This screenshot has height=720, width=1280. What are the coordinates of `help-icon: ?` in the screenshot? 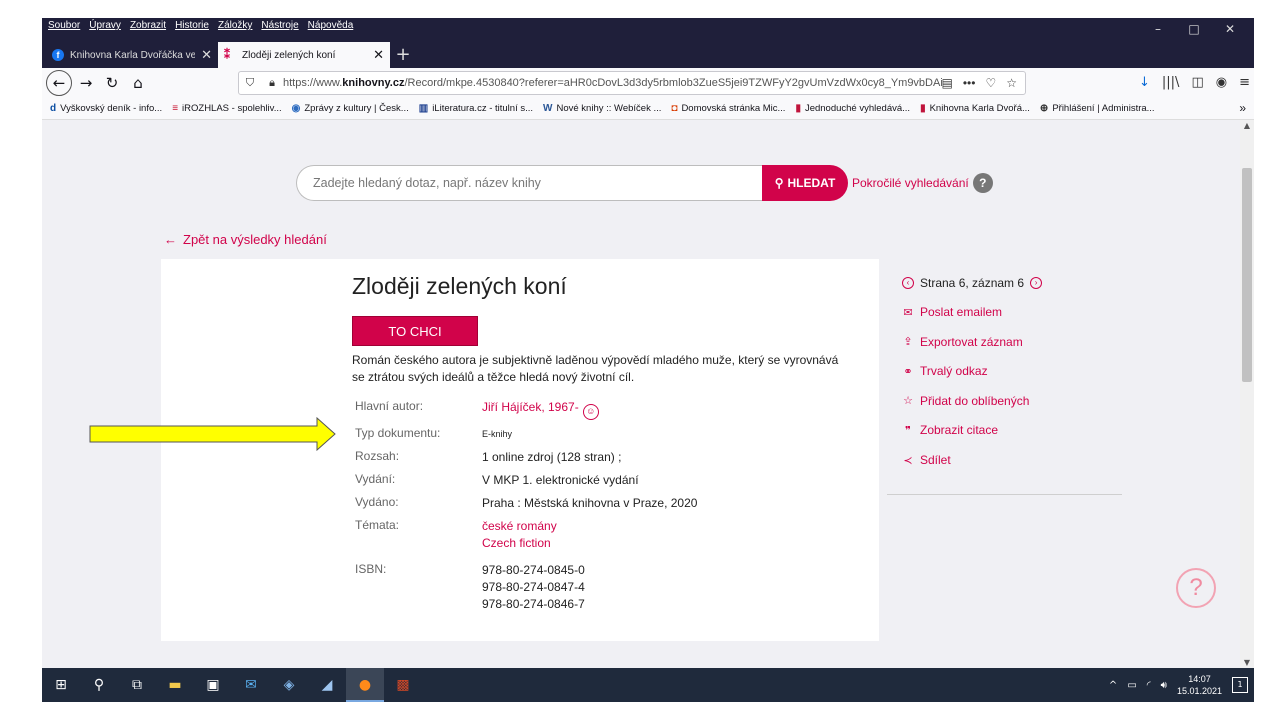 It's located at (982, 183).